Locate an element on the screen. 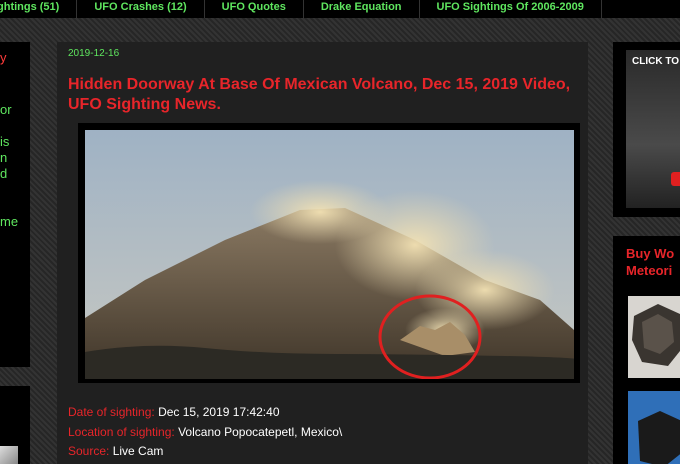 The width and height of the screenshot is (680, 464). left-sidebar-panel-lower is located at coordinates (15, 425).